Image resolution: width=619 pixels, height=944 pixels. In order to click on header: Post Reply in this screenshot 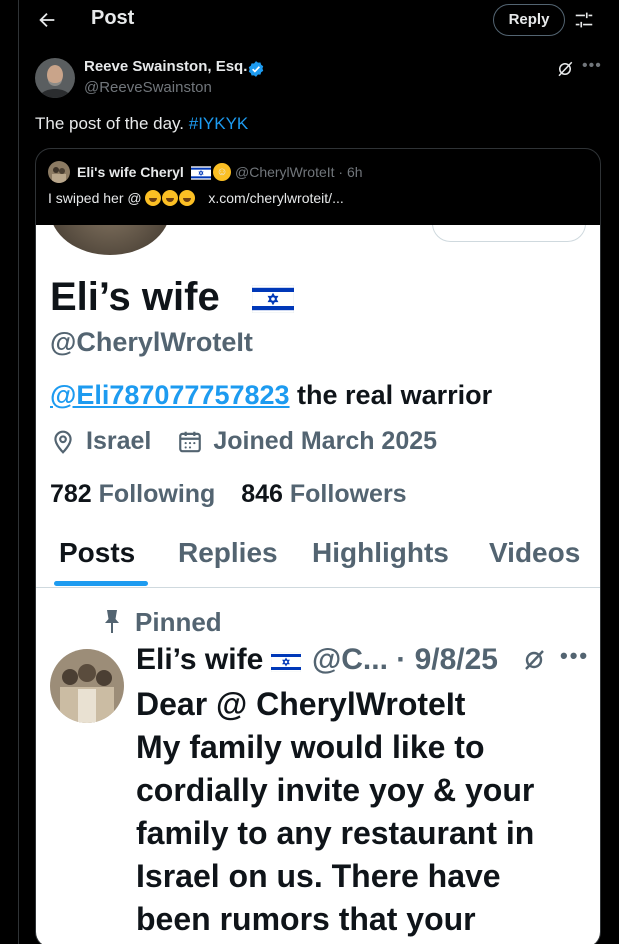, I will do `click(319, 20)`.